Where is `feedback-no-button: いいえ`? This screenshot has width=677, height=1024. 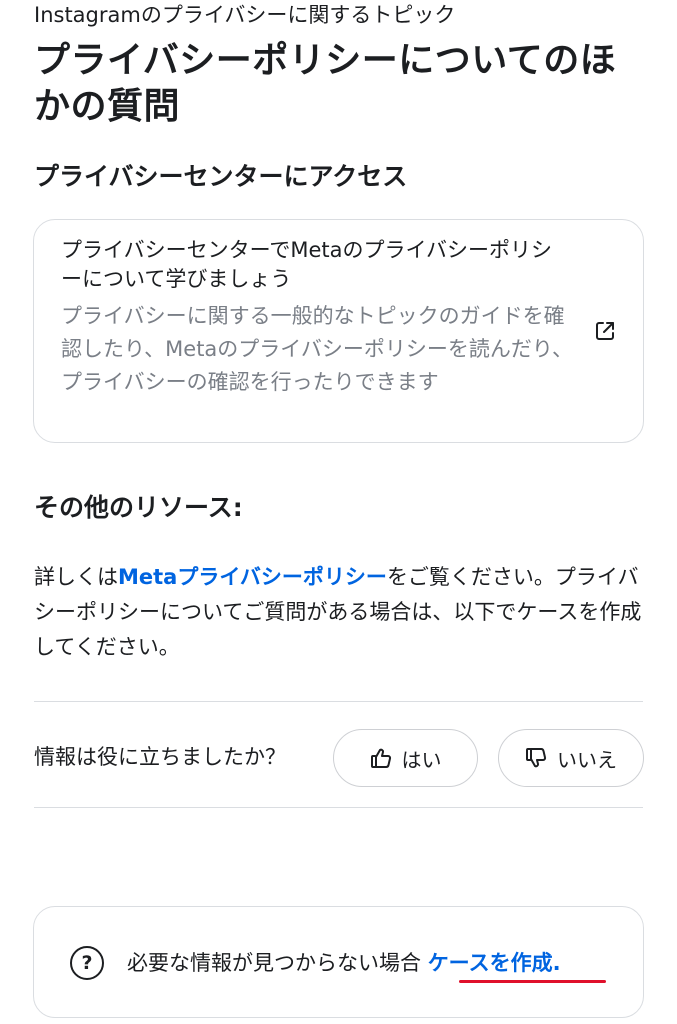 feedback-no-button: いいえ is located at coordinates (571, 758).